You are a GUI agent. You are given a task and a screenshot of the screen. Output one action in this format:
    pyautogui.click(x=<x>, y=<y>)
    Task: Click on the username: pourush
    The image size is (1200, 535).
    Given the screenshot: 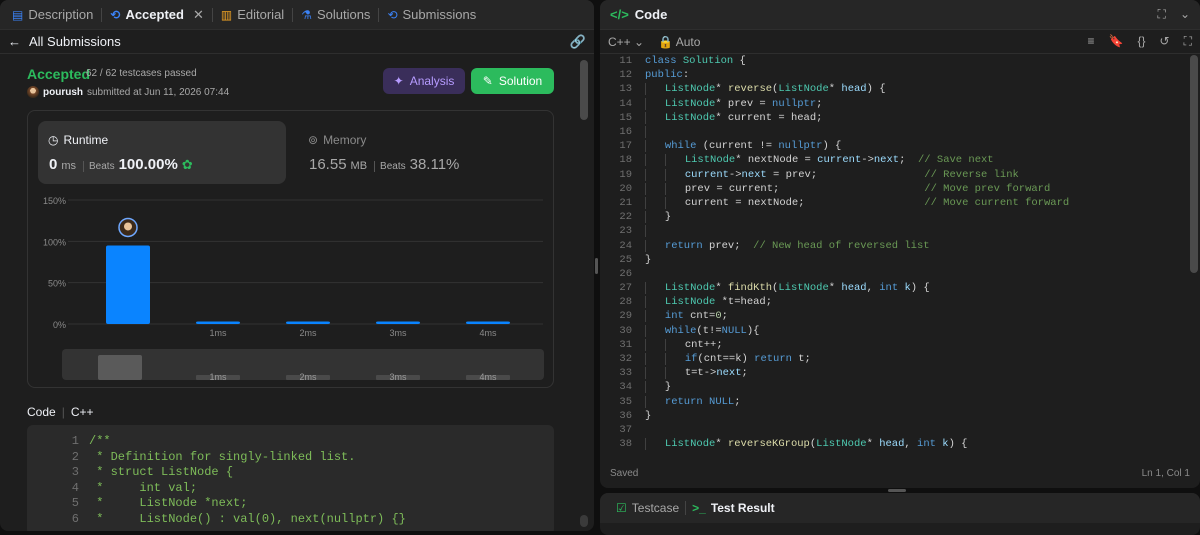 What is the action you would take?
    pyautogui.click(x=63, y=92)
    